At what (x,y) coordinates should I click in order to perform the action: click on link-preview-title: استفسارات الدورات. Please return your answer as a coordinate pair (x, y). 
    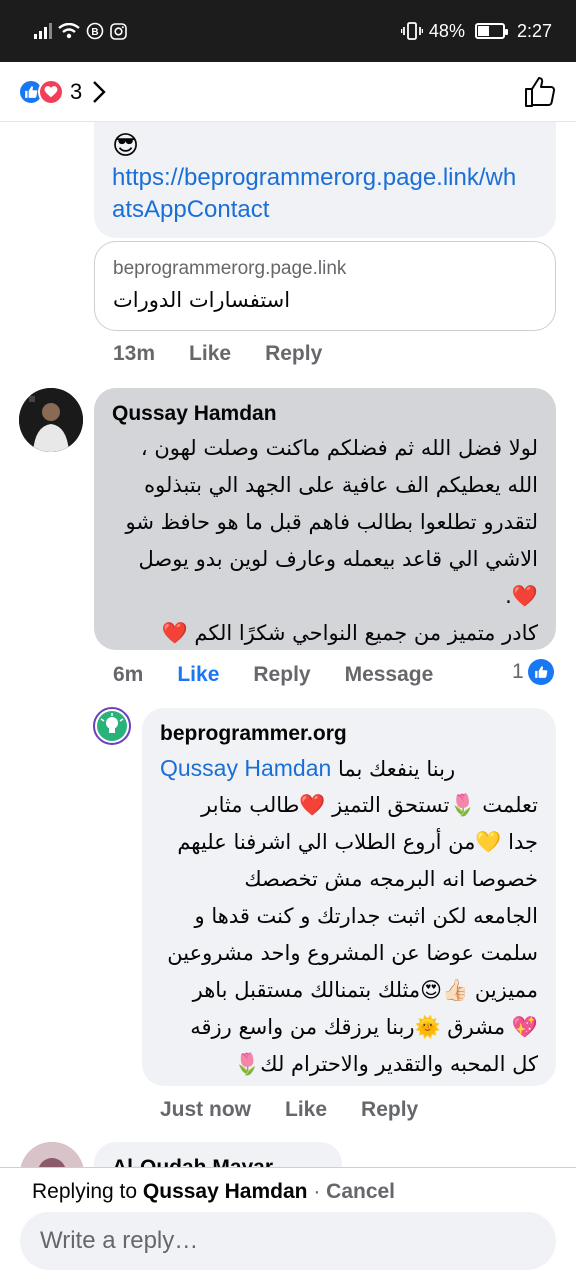
    Looking at the image, I should click on (202, 300).